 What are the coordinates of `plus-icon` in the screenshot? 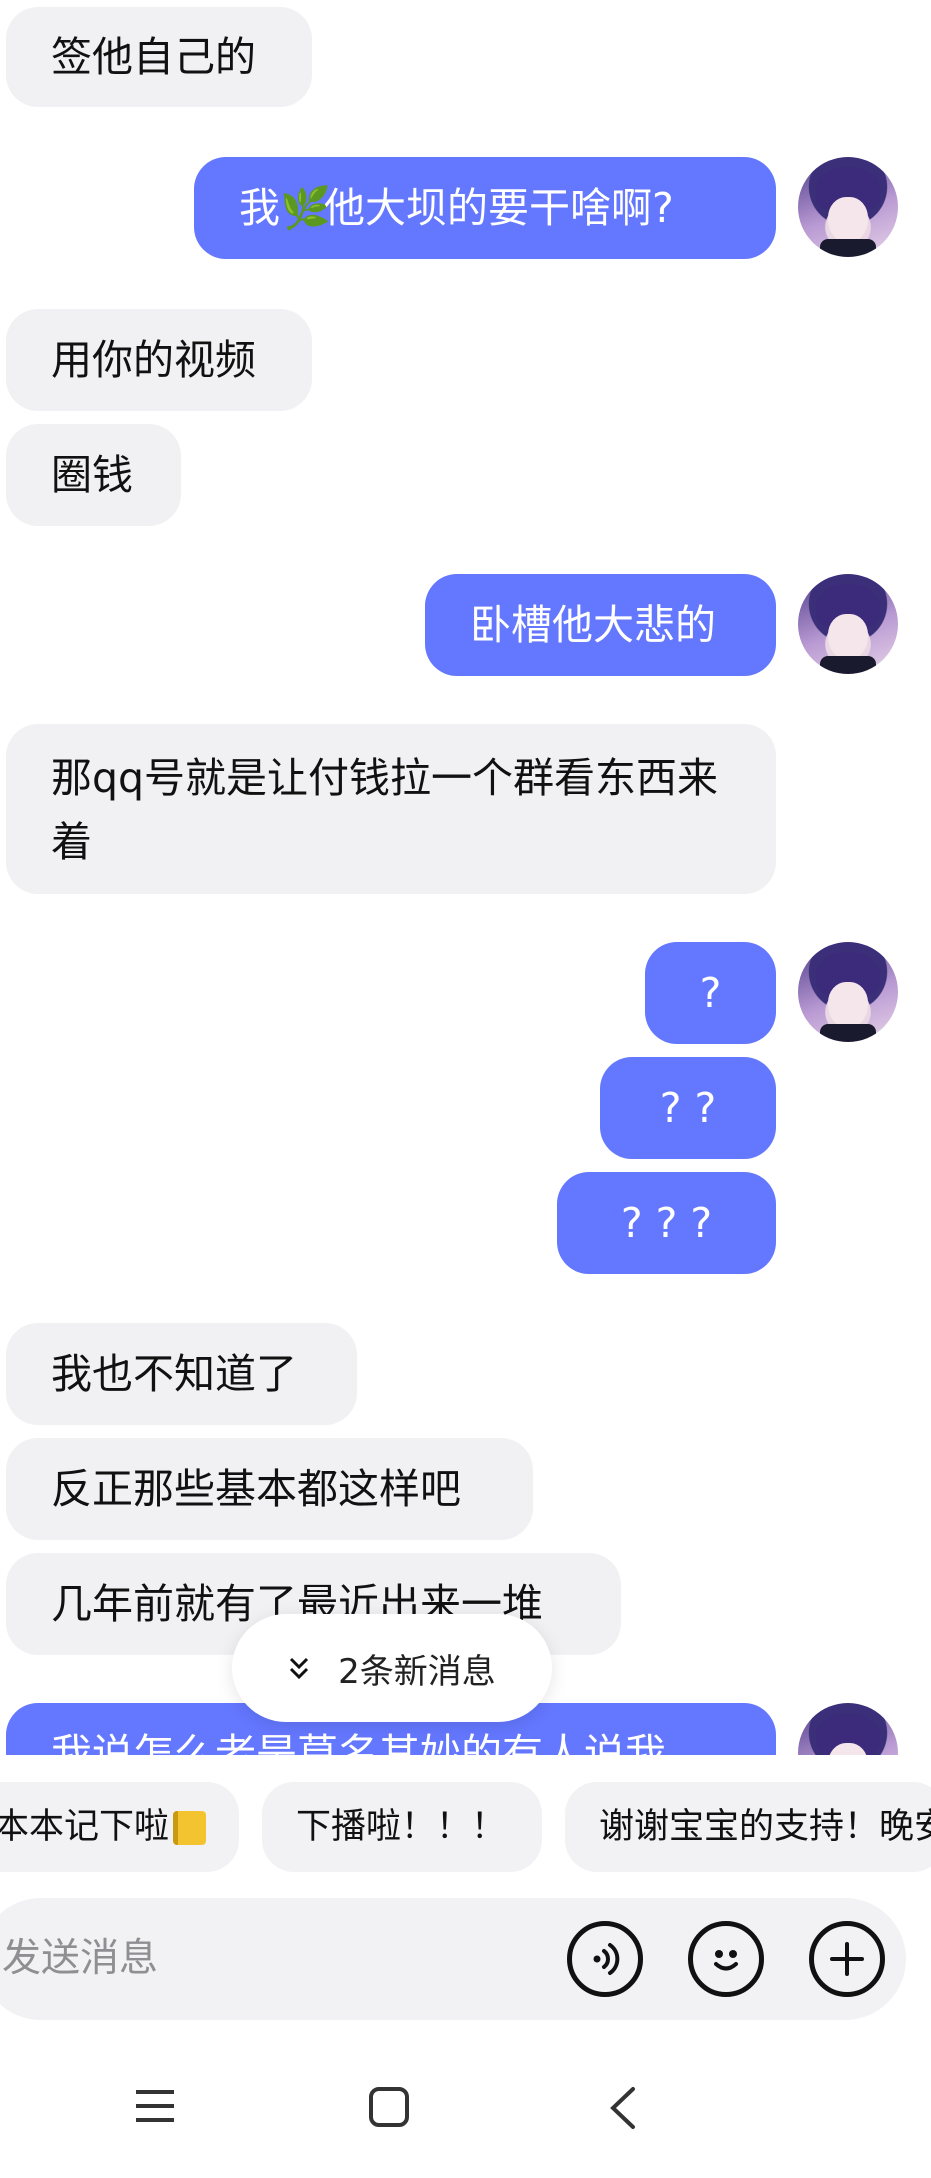 It's located at (847, 1959).